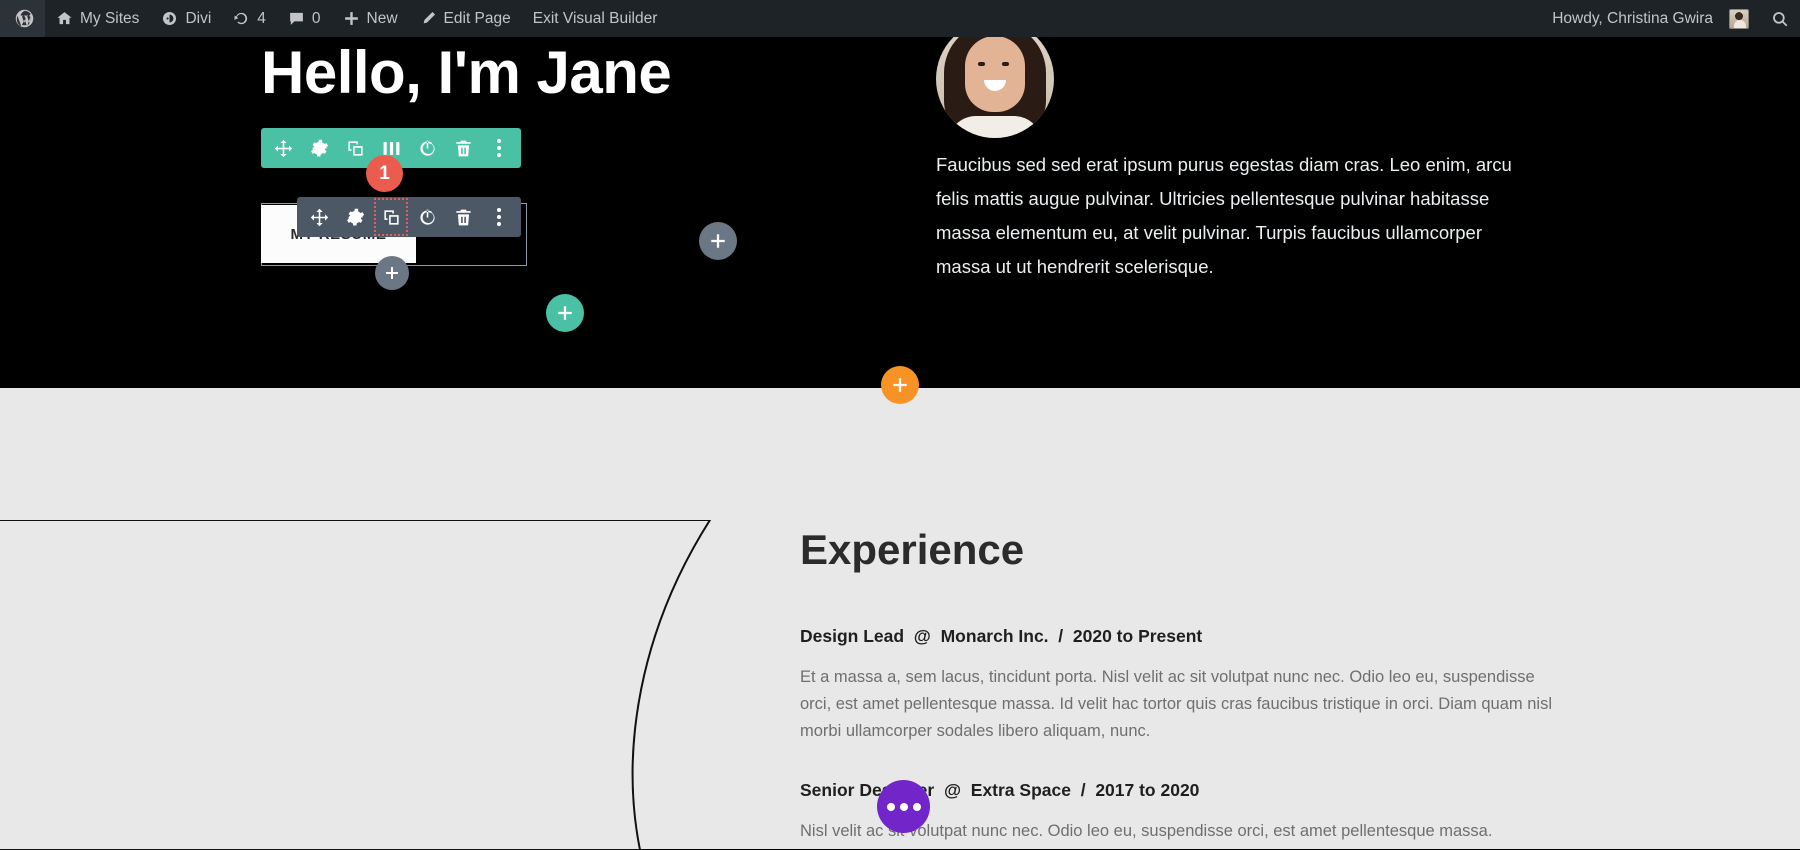  Describe the element at coordinates (477, 18) in the screenshot. I see `adminbar-label: Edit Page` at that location.